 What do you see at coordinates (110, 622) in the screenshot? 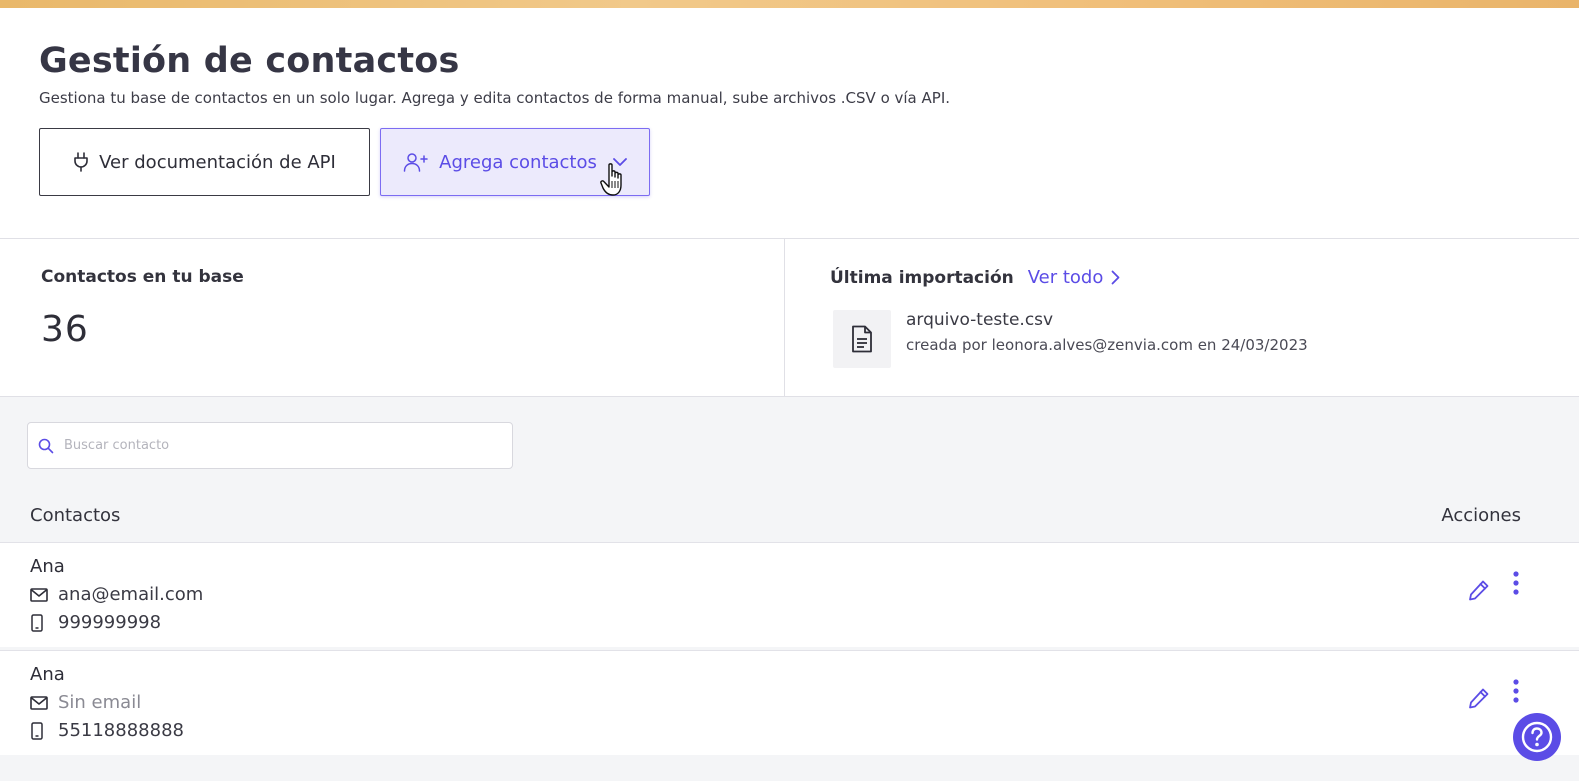
I see `contact-phone-value: 999999998` at bounding box center [110, 622].